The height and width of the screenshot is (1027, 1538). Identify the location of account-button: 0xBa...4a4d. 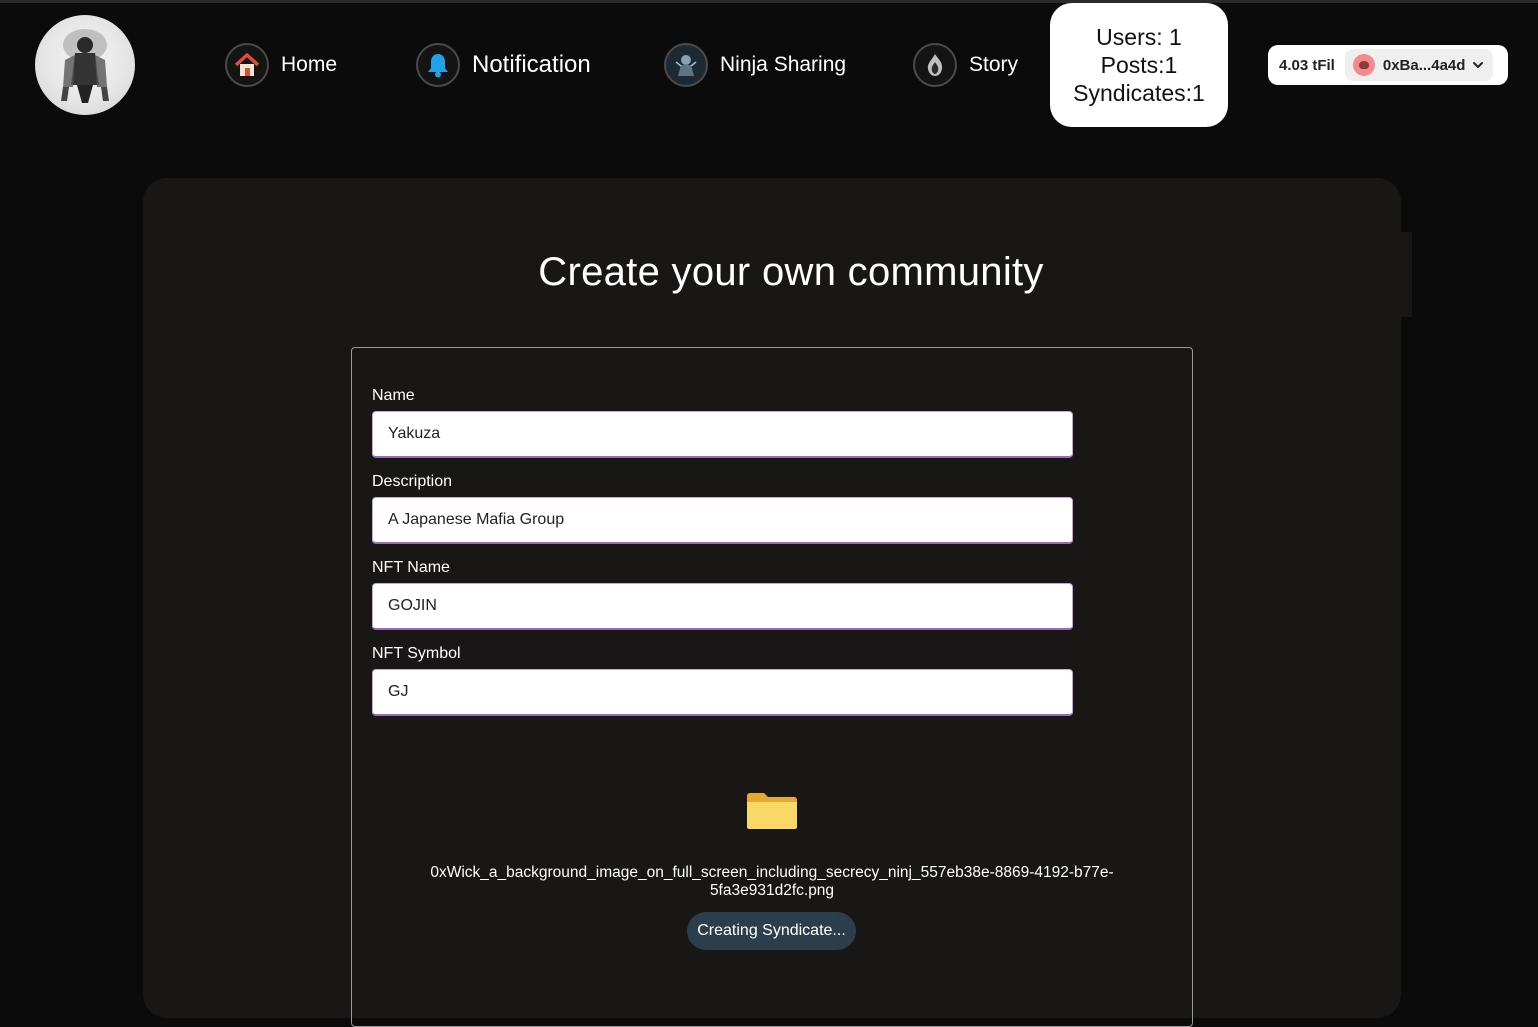
(1419, 65).